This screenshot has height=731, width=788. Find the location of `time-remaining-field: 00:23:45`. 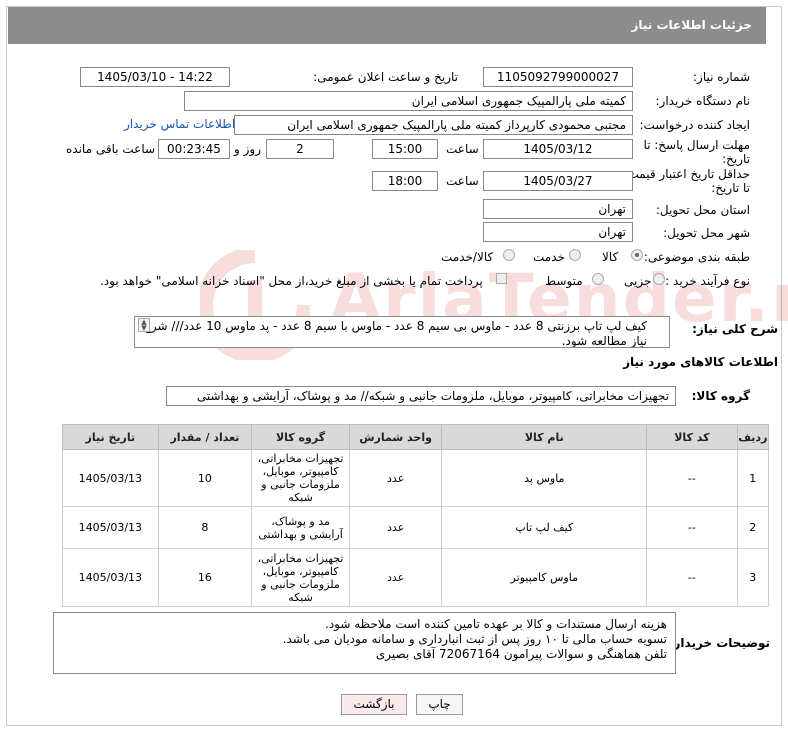

time-remaining-field: 00:23:45 is located at coordinates (194, 149).